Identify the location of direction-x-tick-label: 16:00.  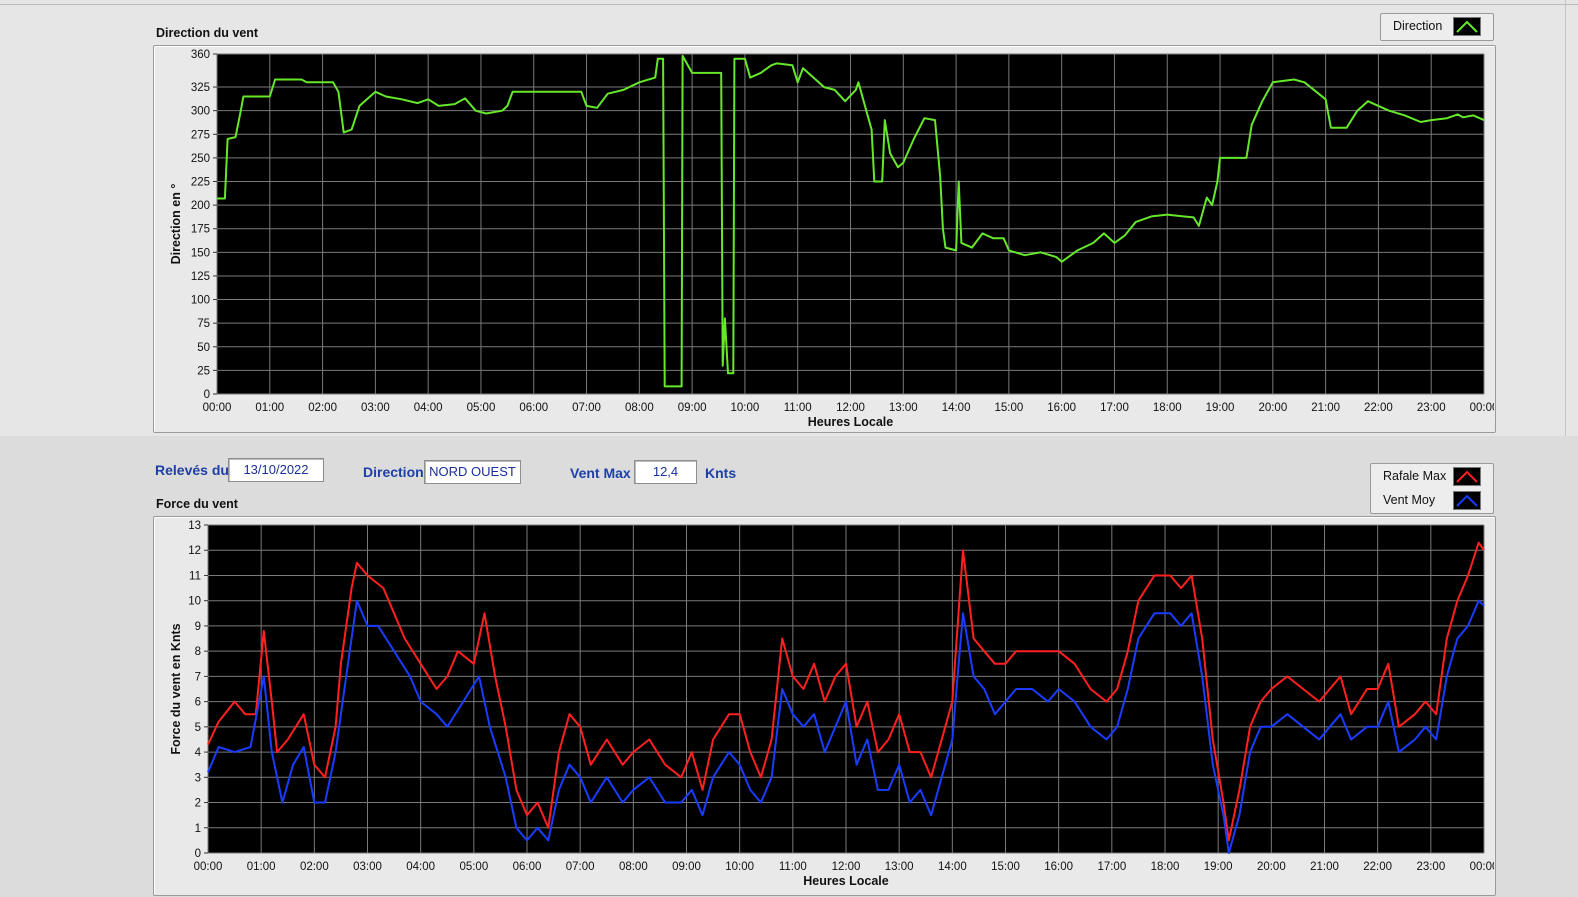
(1061, 408).